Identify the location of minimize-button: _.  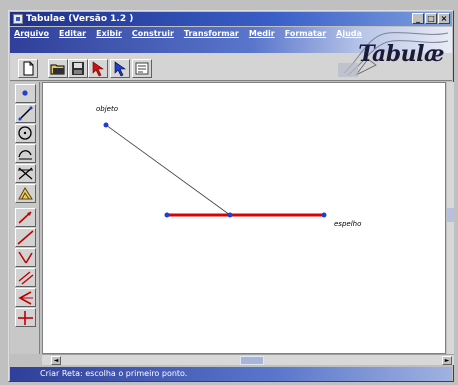
(418, 18).